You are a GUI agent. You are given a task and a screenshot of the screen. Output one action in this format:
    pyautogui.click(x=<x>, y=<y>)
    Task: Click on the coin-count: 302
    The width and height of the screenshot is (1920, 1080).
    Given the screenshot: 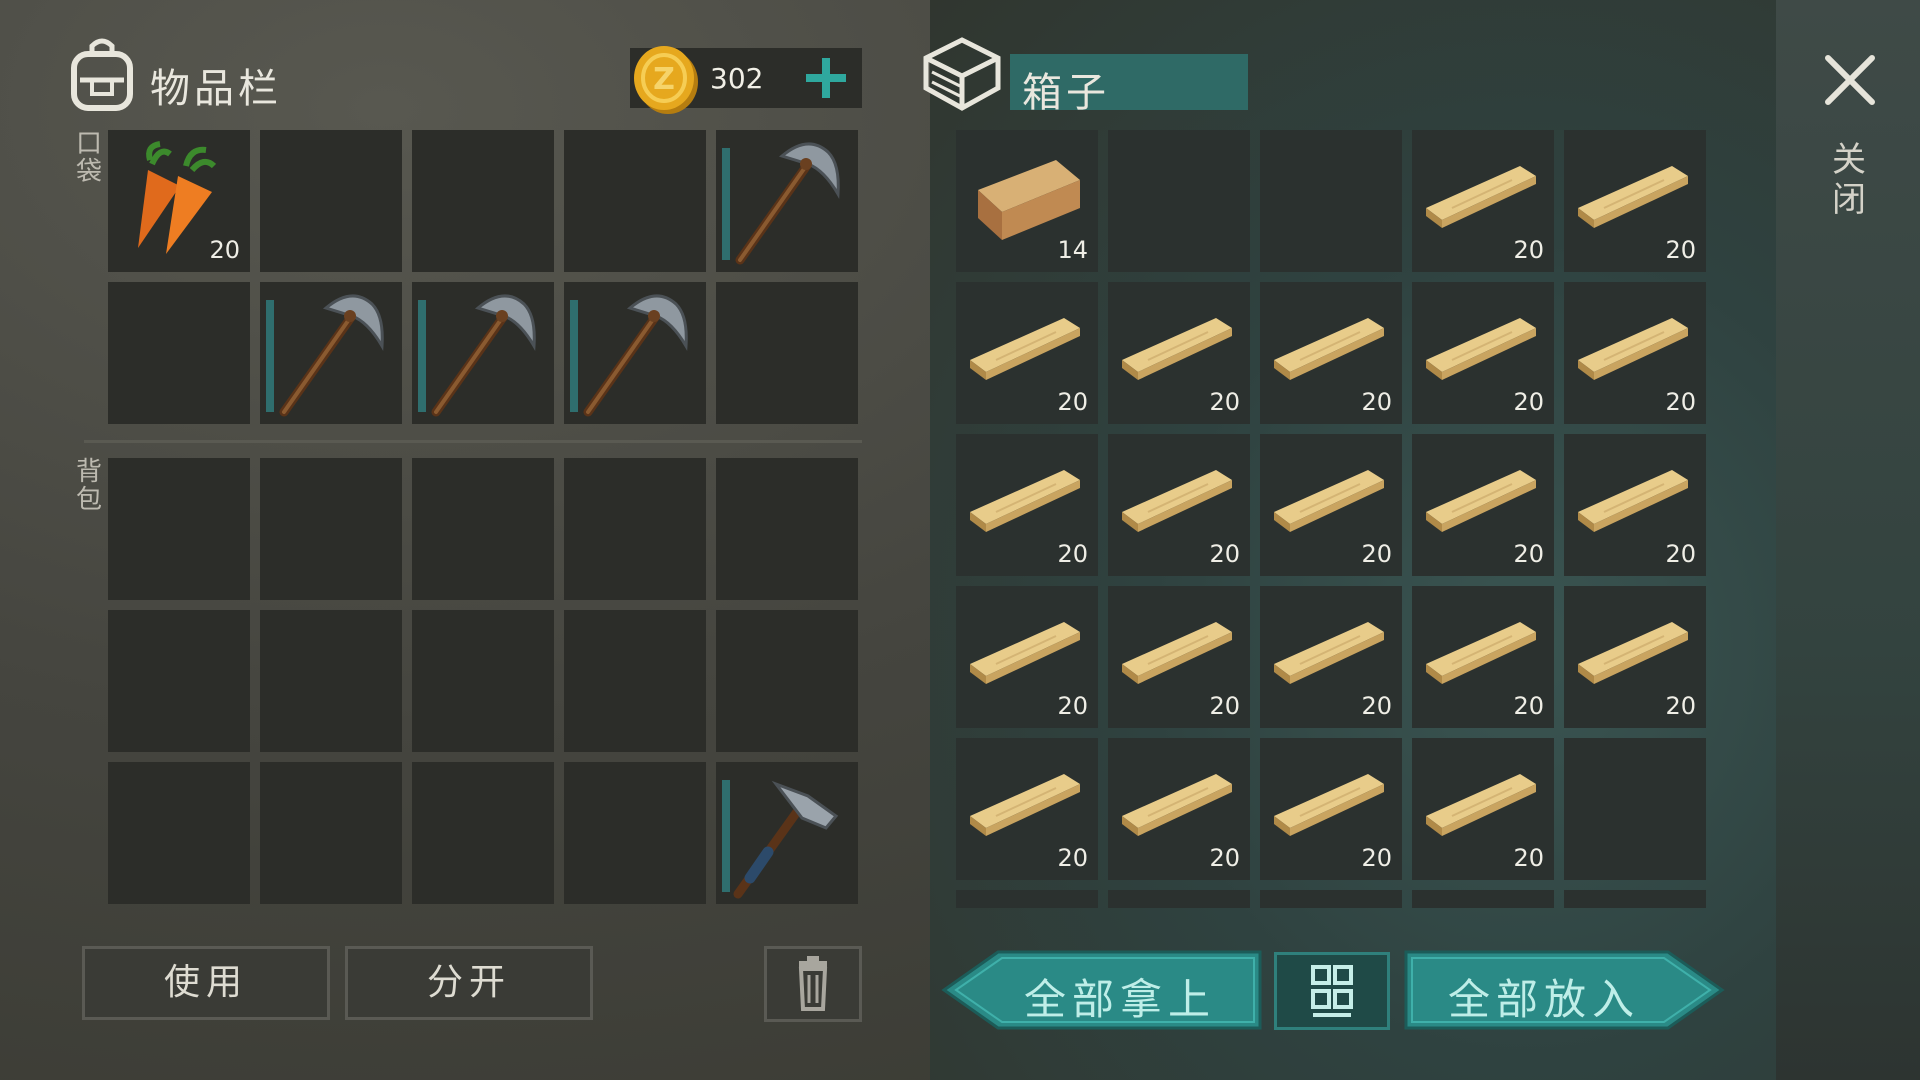 What is the action you would take?
    pyautogui.click(x=737, y=78)
    